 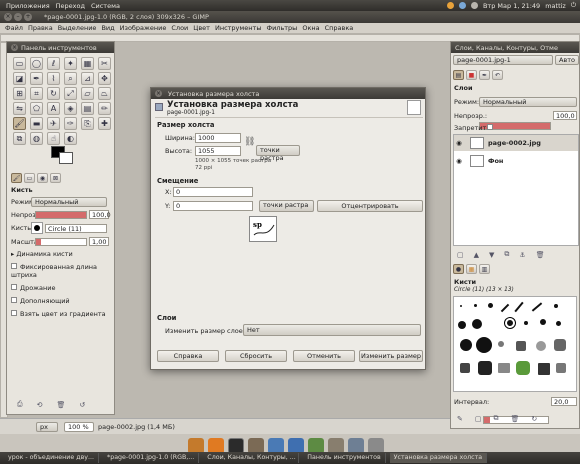 What do you see at coordinates (53, 123) in the screenshot?
I see `airbrush-icon: ✈` at bounding box center [53, 123].